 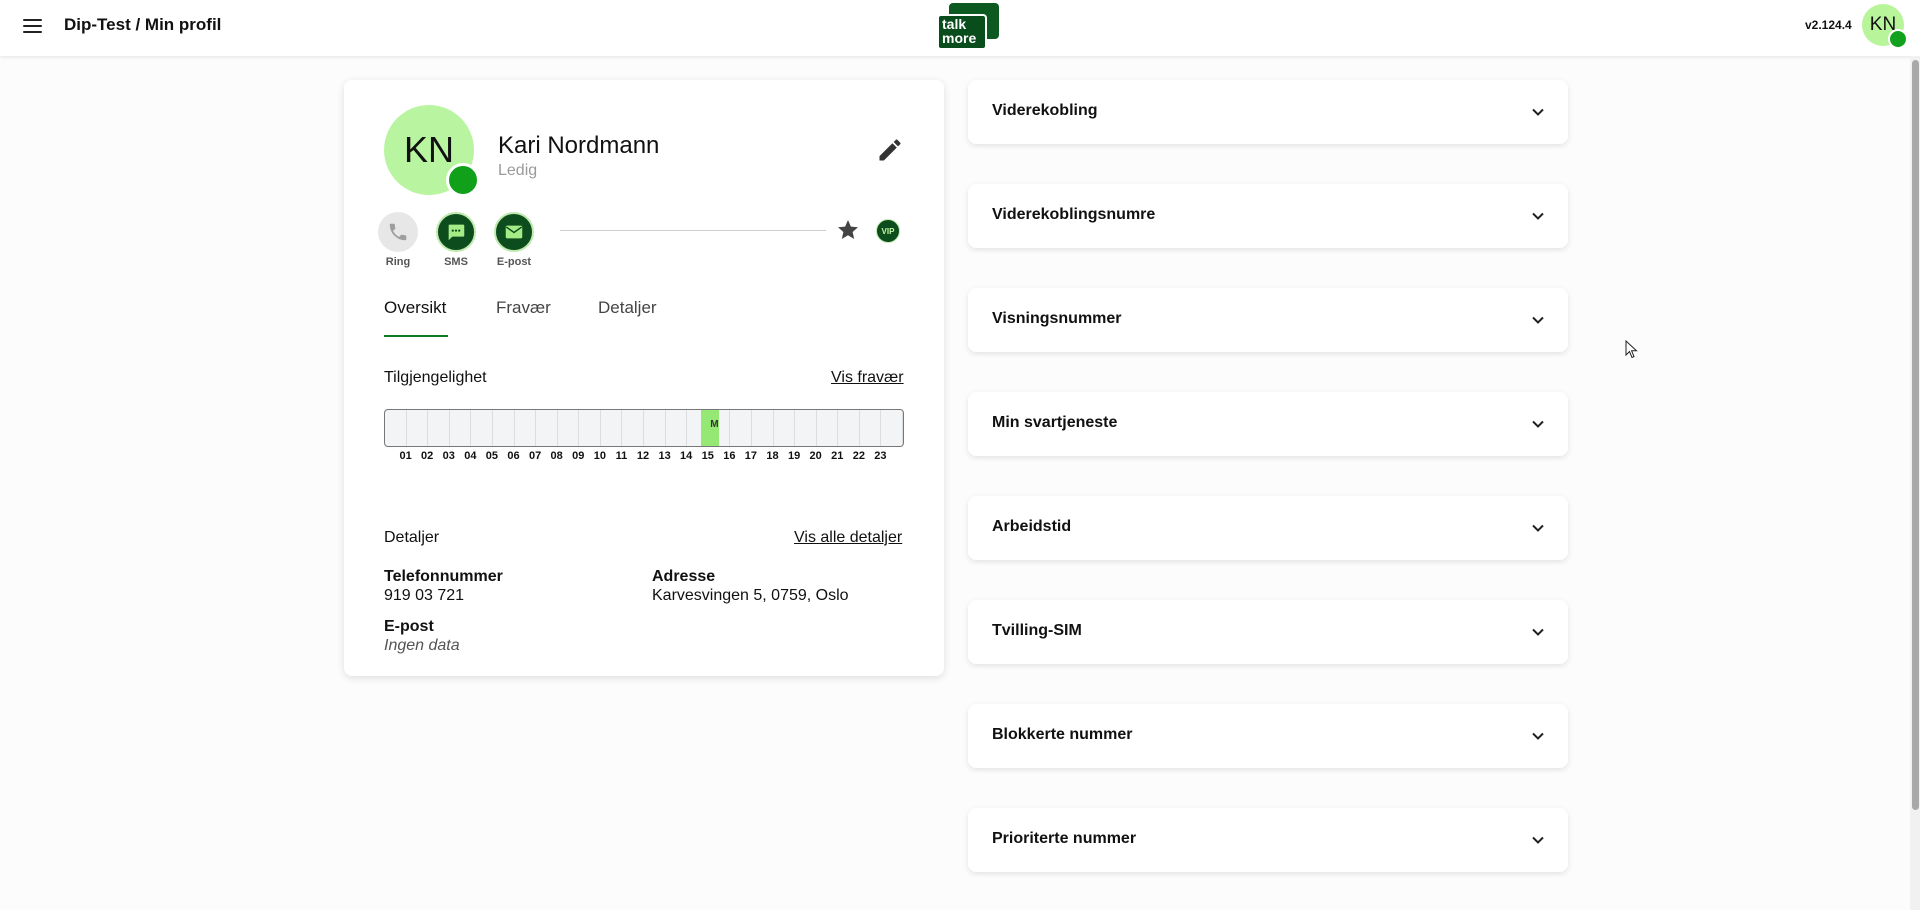 What do you see at coordinates (1268, 528) in the screenshot?
I see `panel-arbeidstid: Arbeidstid` at bounding box center [1268, 528].